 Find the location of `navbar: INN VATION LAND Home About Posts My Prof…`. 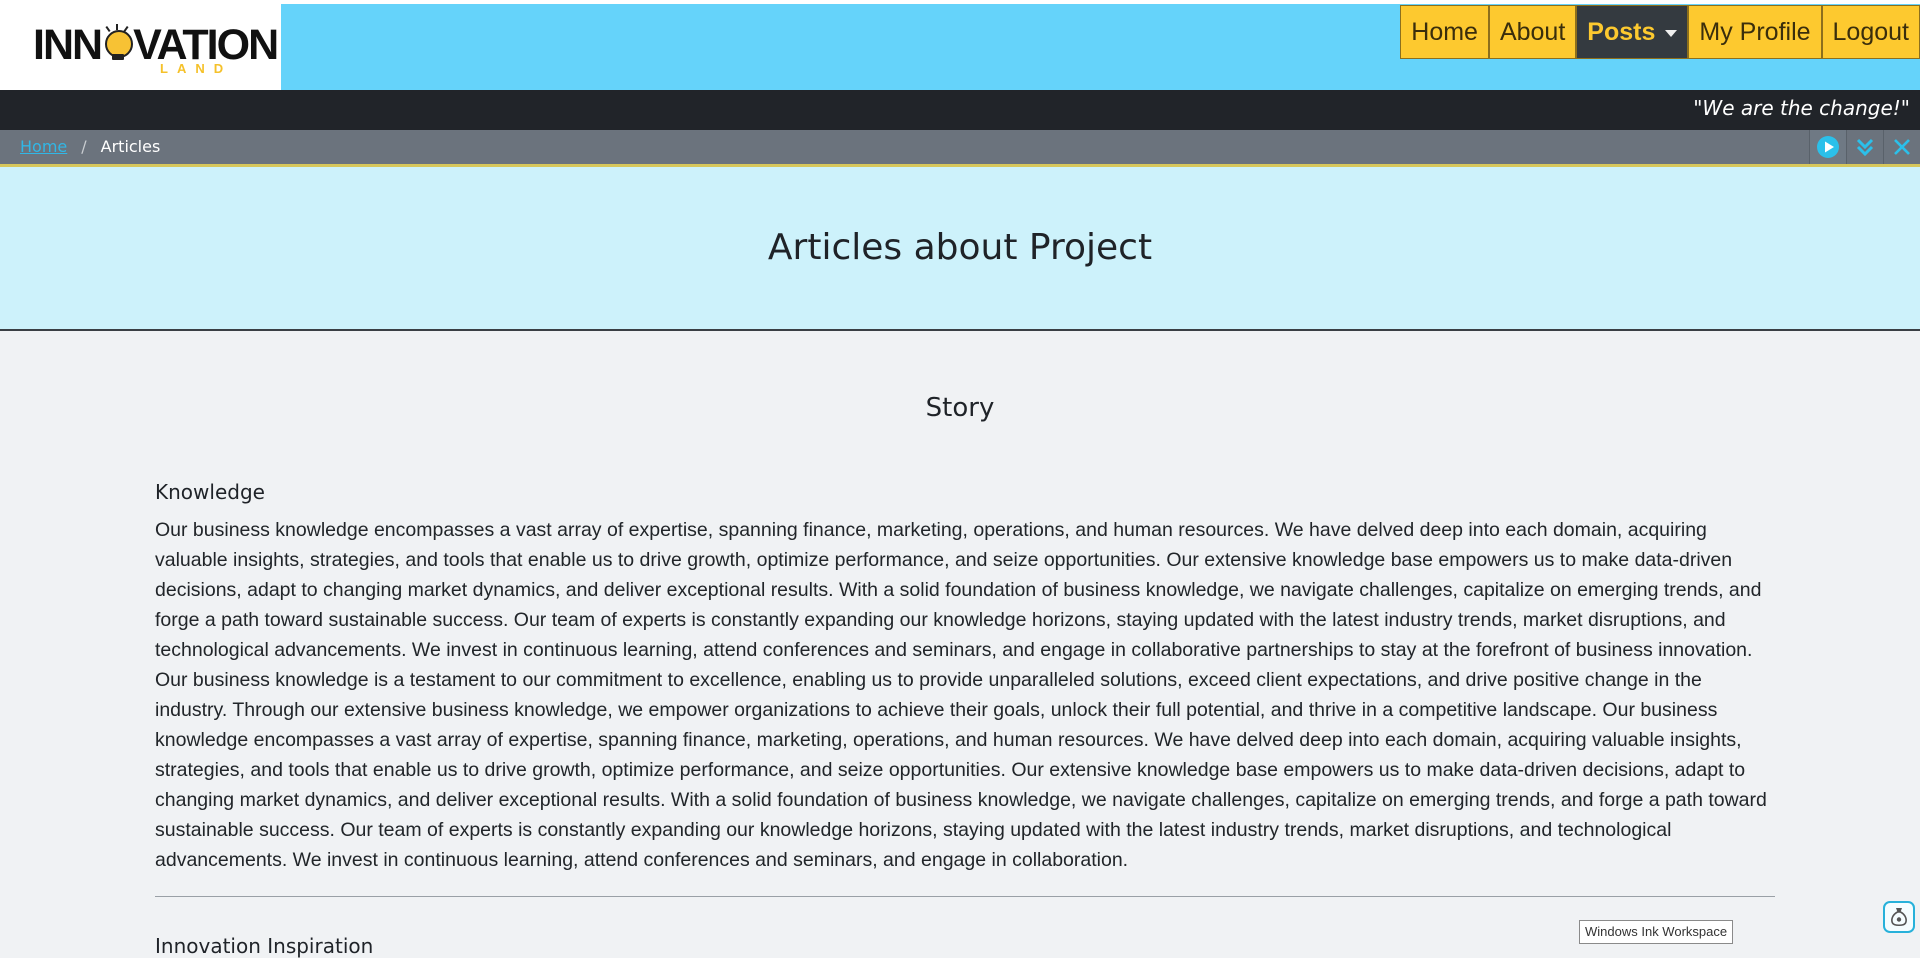

navbar: INN VATION LAND Home About Posts My Prof… is located at coordinates (960, 47).